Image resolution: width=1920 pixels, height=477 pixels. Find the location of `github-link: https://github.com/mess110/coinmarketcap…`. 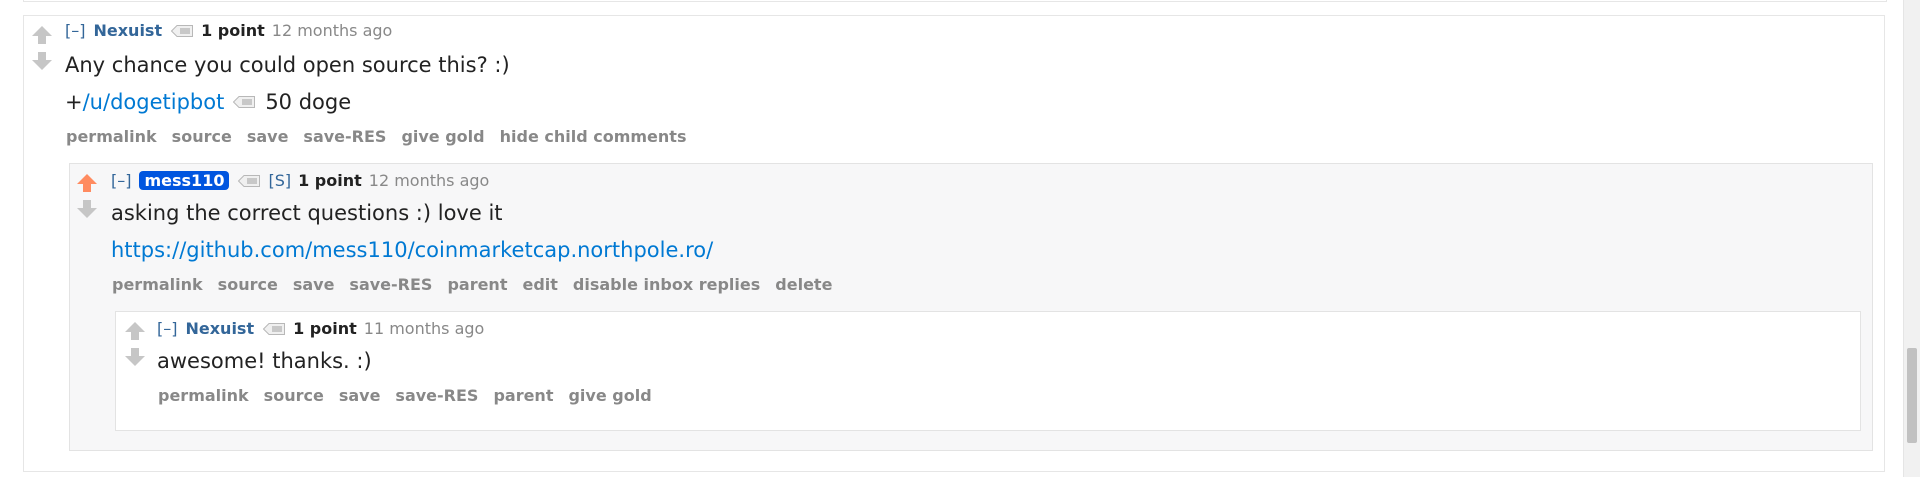

github-link: https://github.com/mess110/coinmarketcap… is located at coordinates (412, 250).